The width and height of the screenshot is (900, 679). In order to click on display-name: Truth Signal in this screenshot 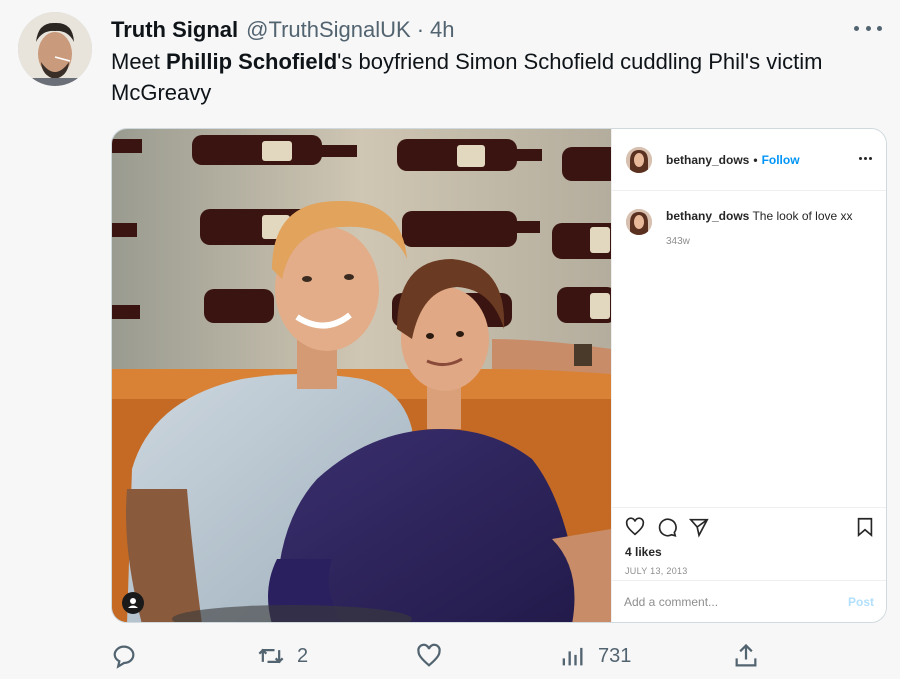, I will do `click(174, 30)`.